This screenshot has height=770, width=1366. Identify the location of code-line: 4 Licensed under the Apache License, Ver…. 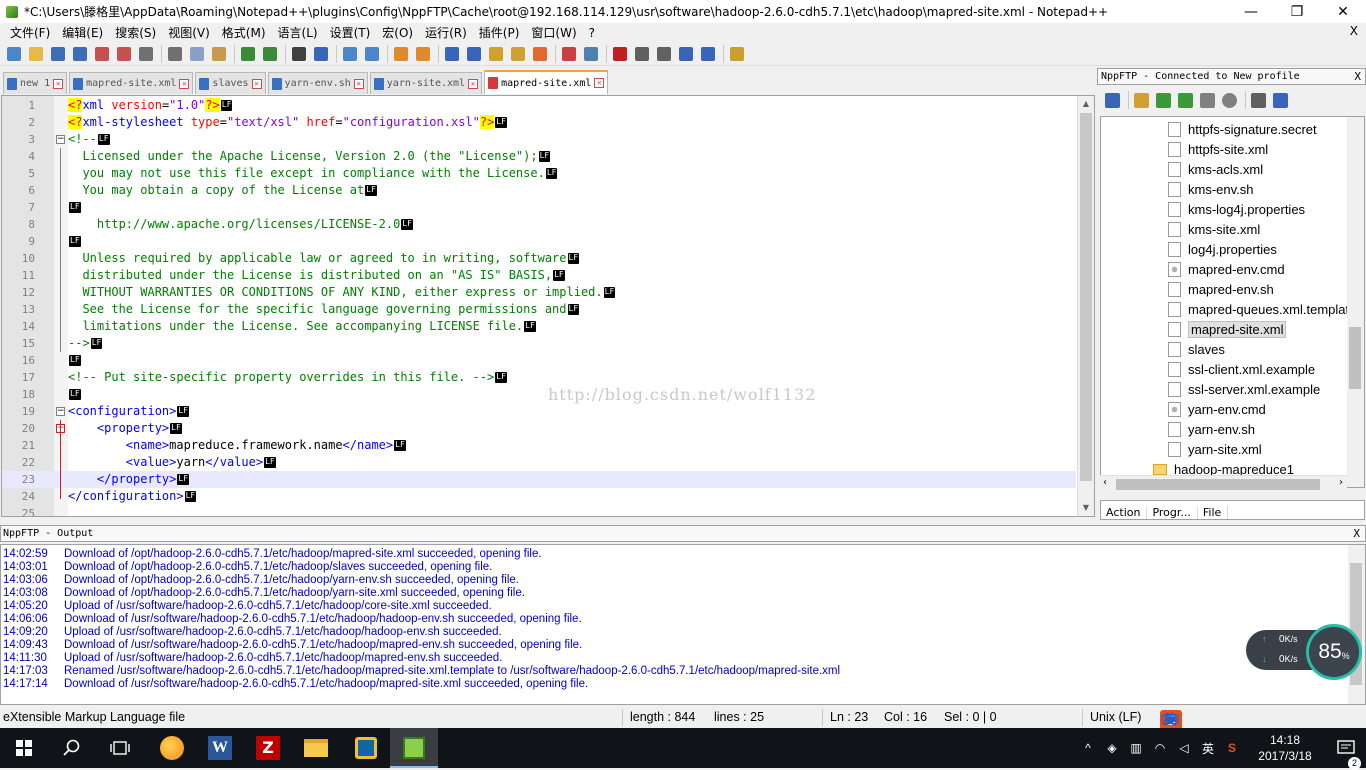
(539, 156).